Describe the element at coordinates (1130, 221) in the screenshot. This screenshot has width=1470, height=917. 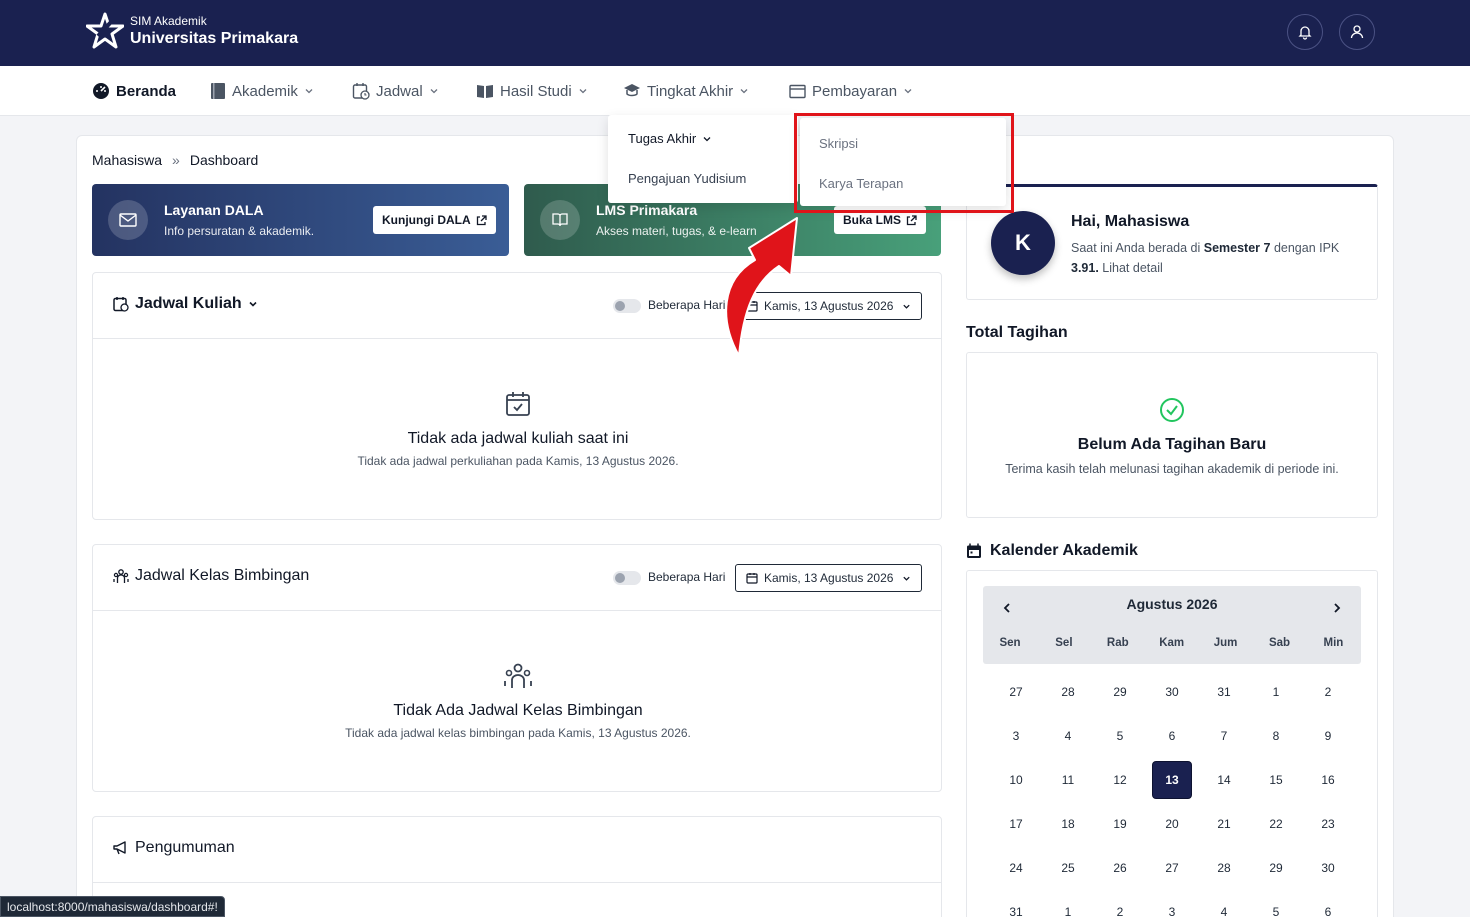
I see `profile-greeting: Hai, Mahasiswa` at that location.